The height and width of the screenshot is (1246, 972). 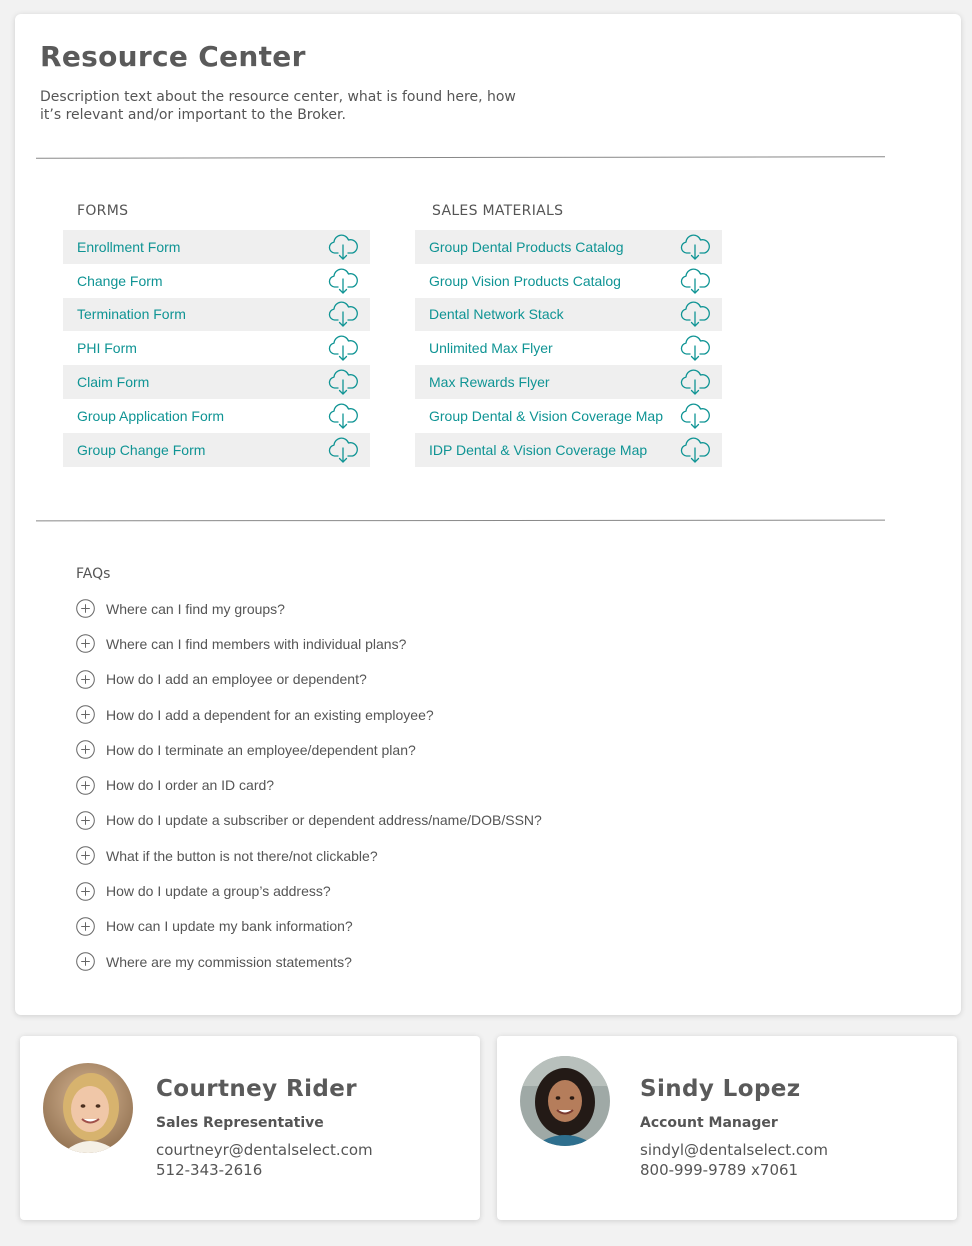 I want to click on sales-material-link: Unlimited Max Flyer, so click(x=491, y=348).